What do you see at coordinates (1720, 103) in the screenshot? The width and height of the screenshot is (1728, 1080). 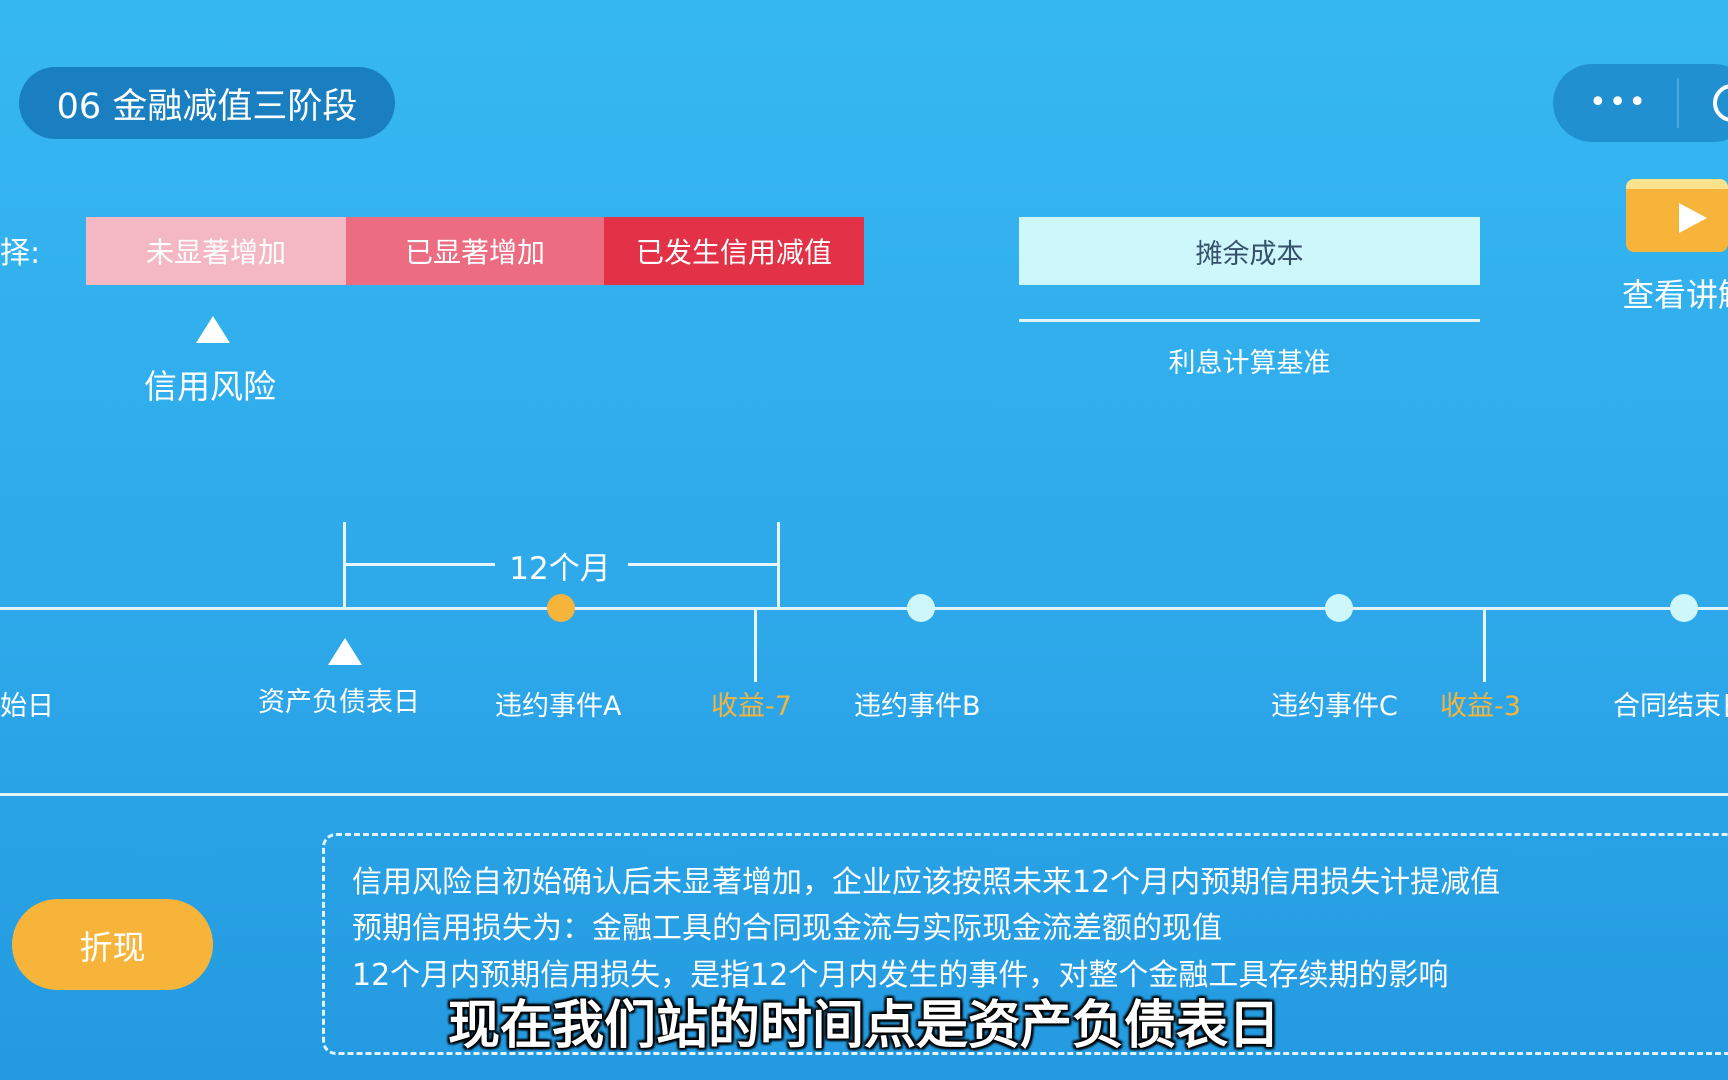 I see `close-icon` at bounding box center [1720, 103].